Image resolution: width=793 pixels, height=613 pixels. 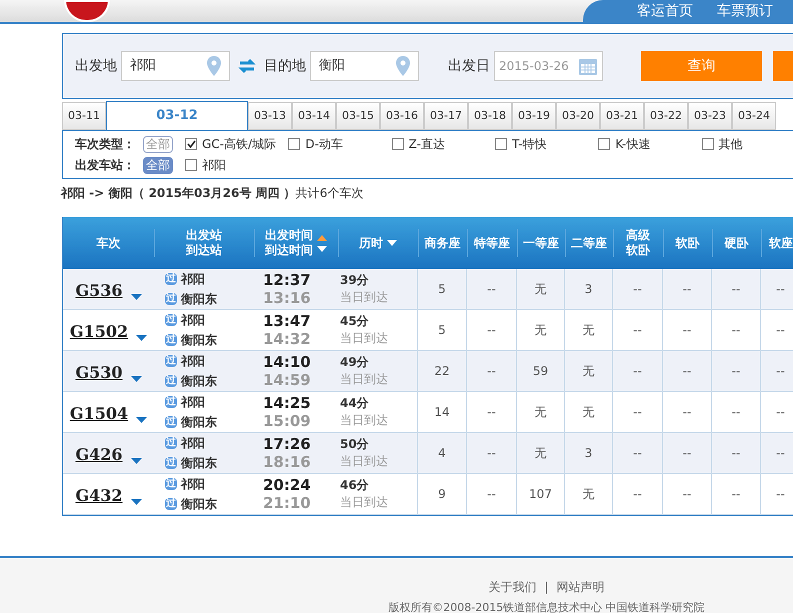 I want to click on field-label: 出发日, so click(x=469, y=66).